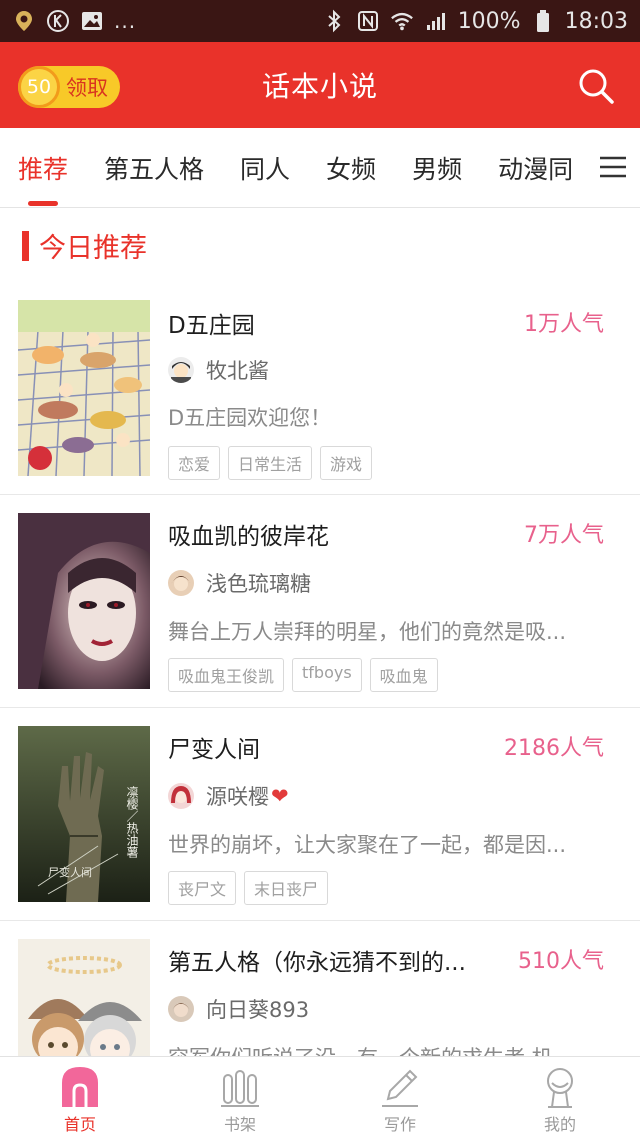  I want to click on book-tag: 吸血鬼, so click(403, 675).